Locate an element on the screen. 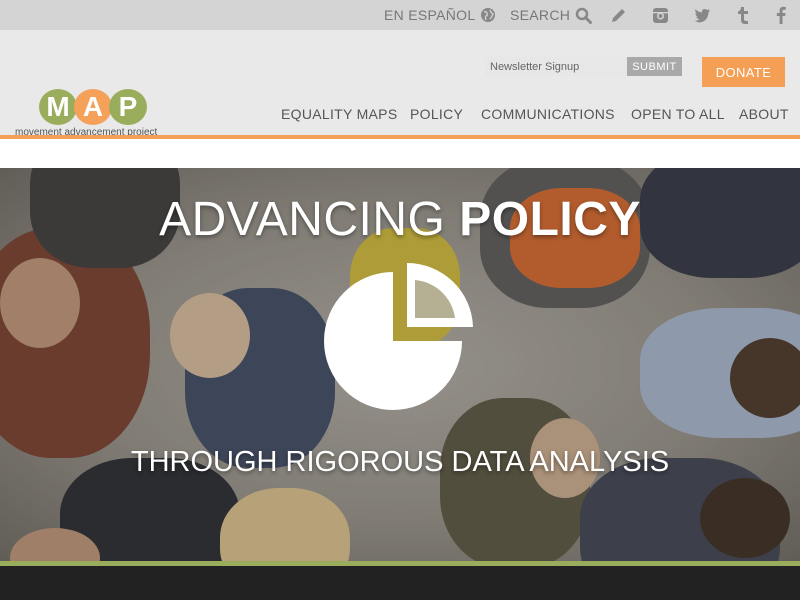 This screenshot has width=800, height=600. logo-mark: M A P is located at coordinates (93, 107).